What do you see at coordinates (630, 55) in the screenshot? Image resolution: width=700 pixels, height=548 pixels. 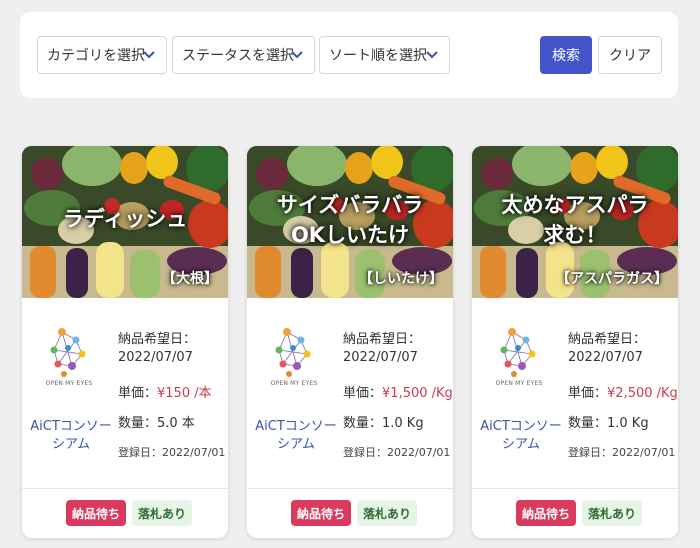 I see `clear-button: クリア` at bounding box center [630, 55].